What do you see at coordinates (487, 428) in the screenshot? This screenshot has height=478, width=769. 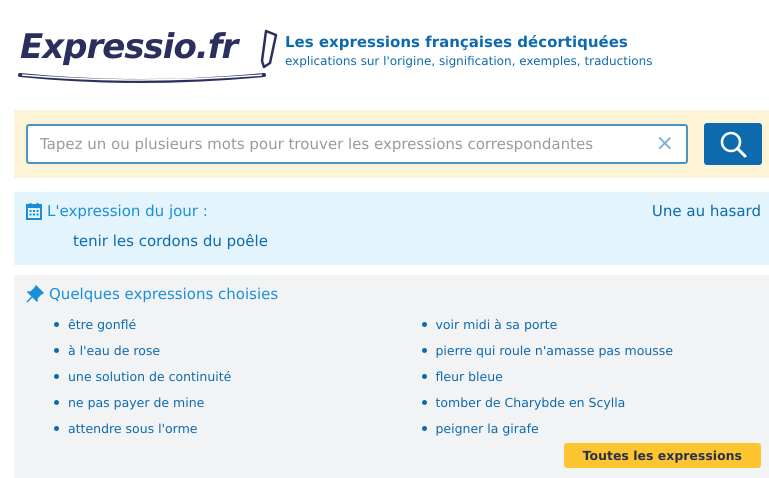 I see `expression-link: peigner la girafe` at bounding box center [487, 428].